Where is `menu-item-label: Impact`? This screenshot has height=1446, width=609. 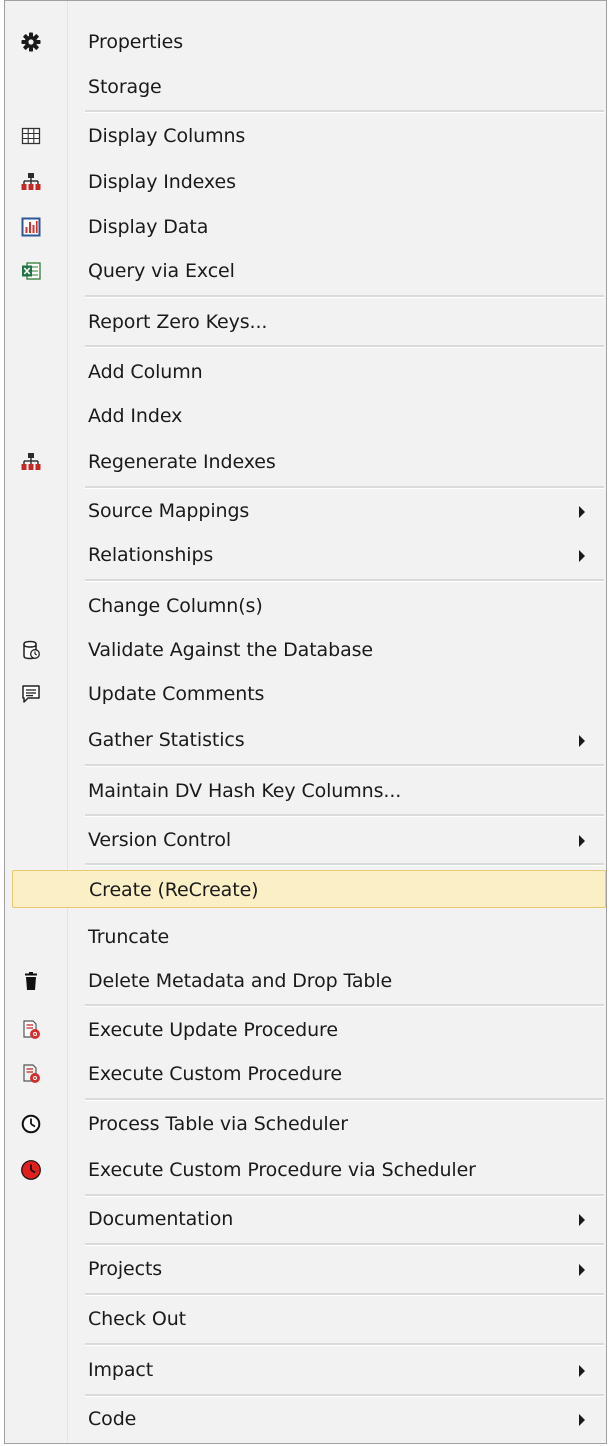 menu-item-label: Impact is located at coordinates (121, 1370).